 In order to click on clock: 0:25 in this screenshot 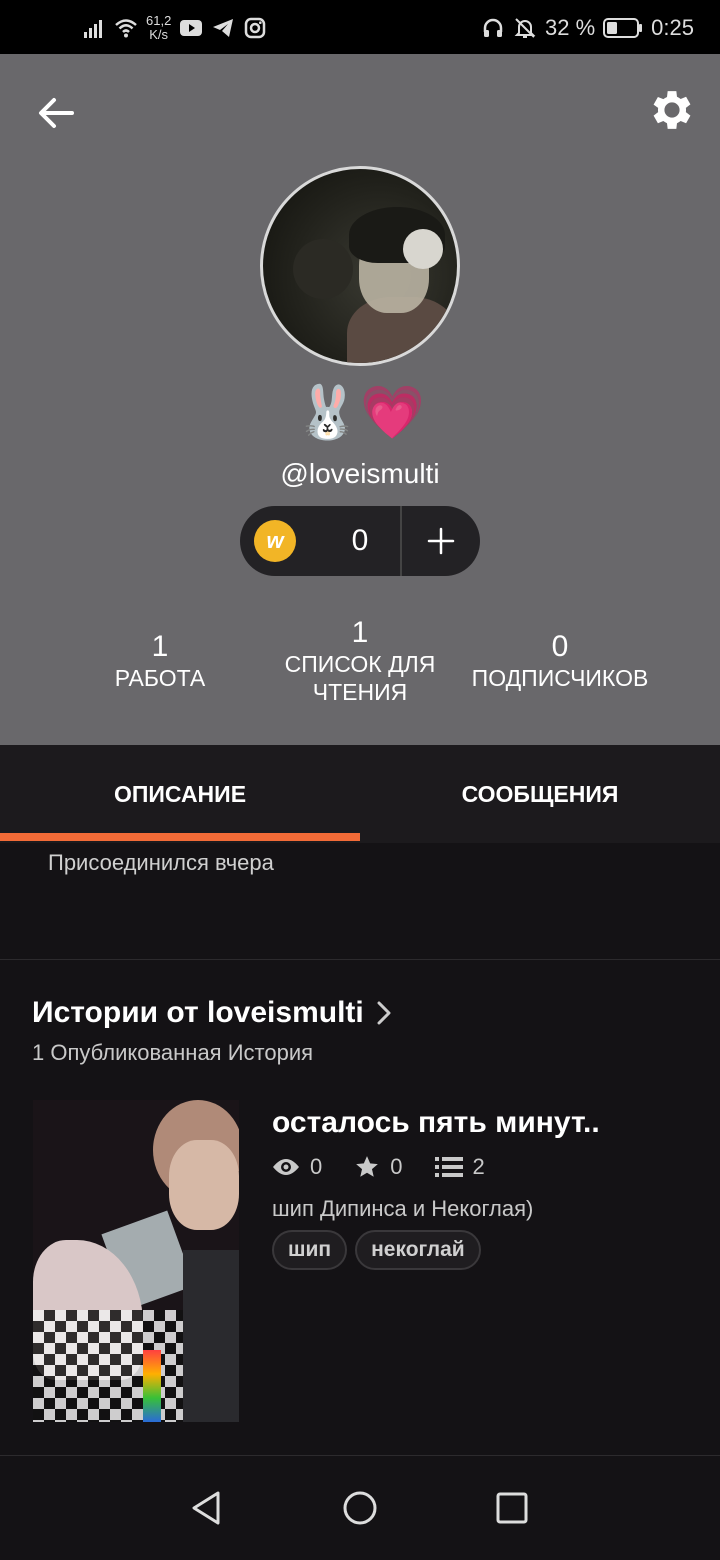, I will do `click(672, 27)`.